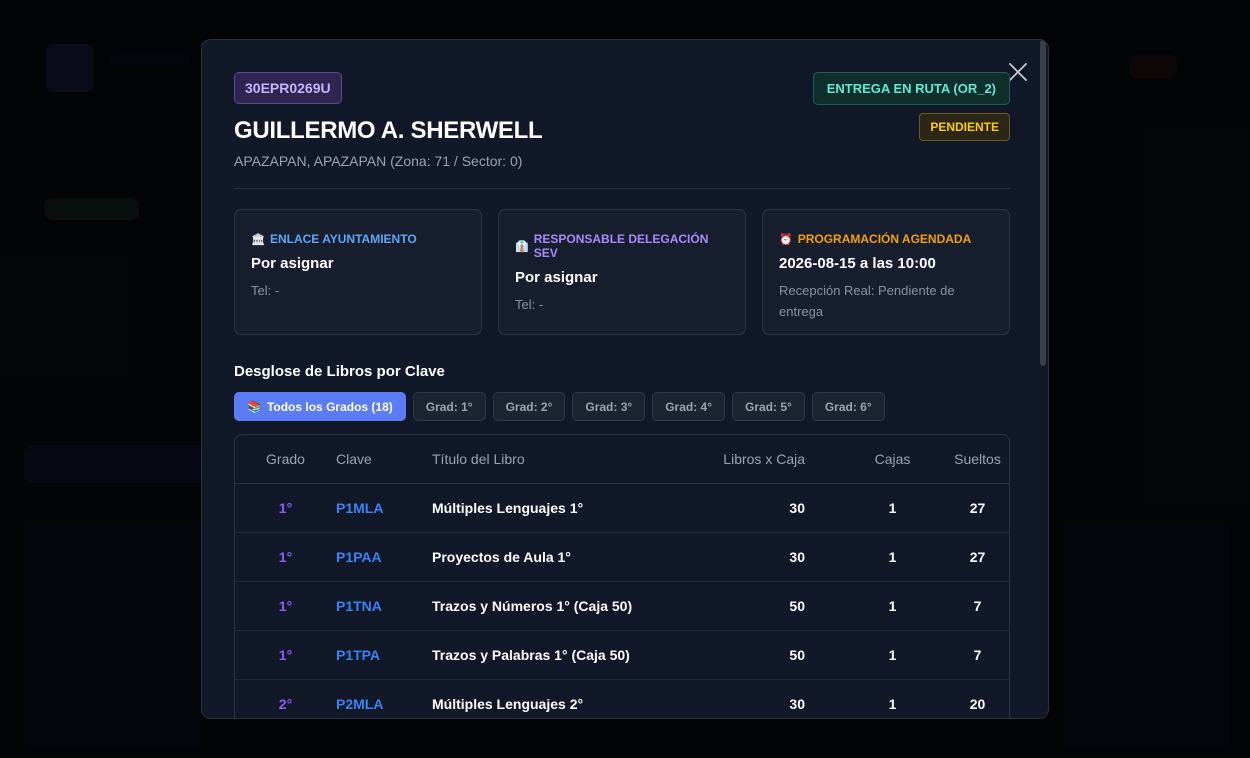  I want to click on col-header-loose: Sueltos, so click(977, 459).